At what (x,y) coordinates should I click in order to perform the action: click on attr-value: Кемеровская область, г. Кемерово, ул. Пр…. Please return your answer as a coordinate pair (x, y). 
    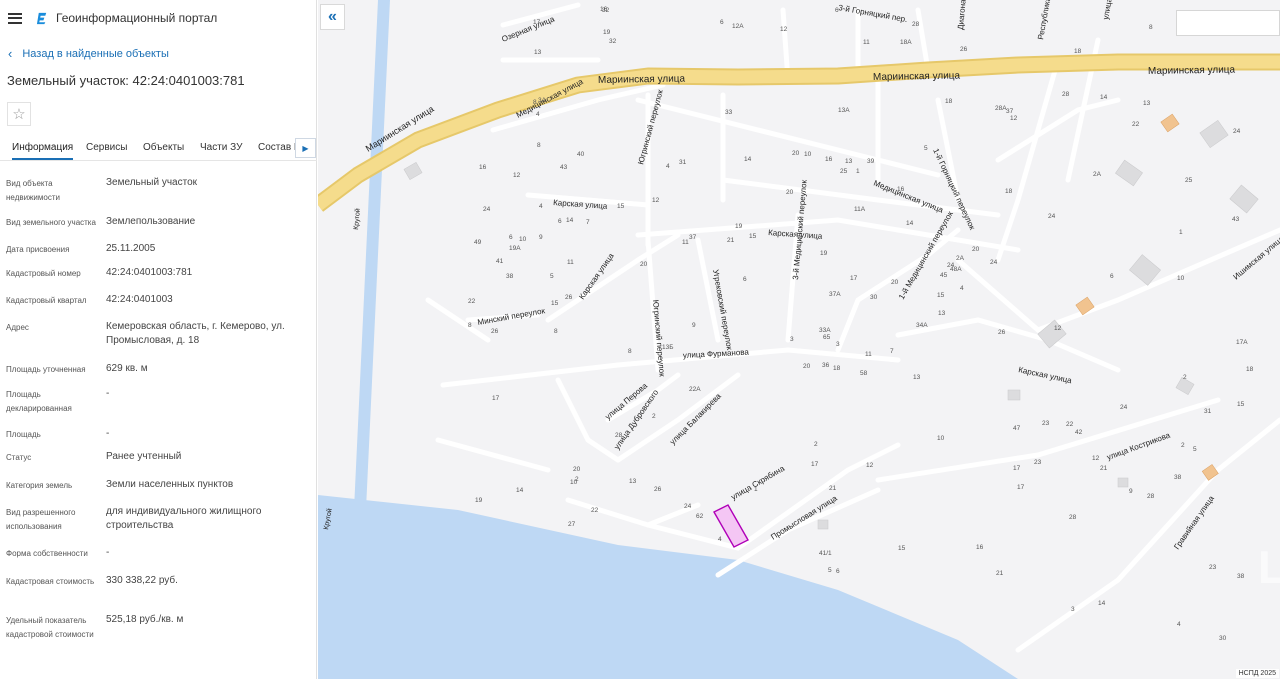
    Looking at the image, I should click on (195, 333).